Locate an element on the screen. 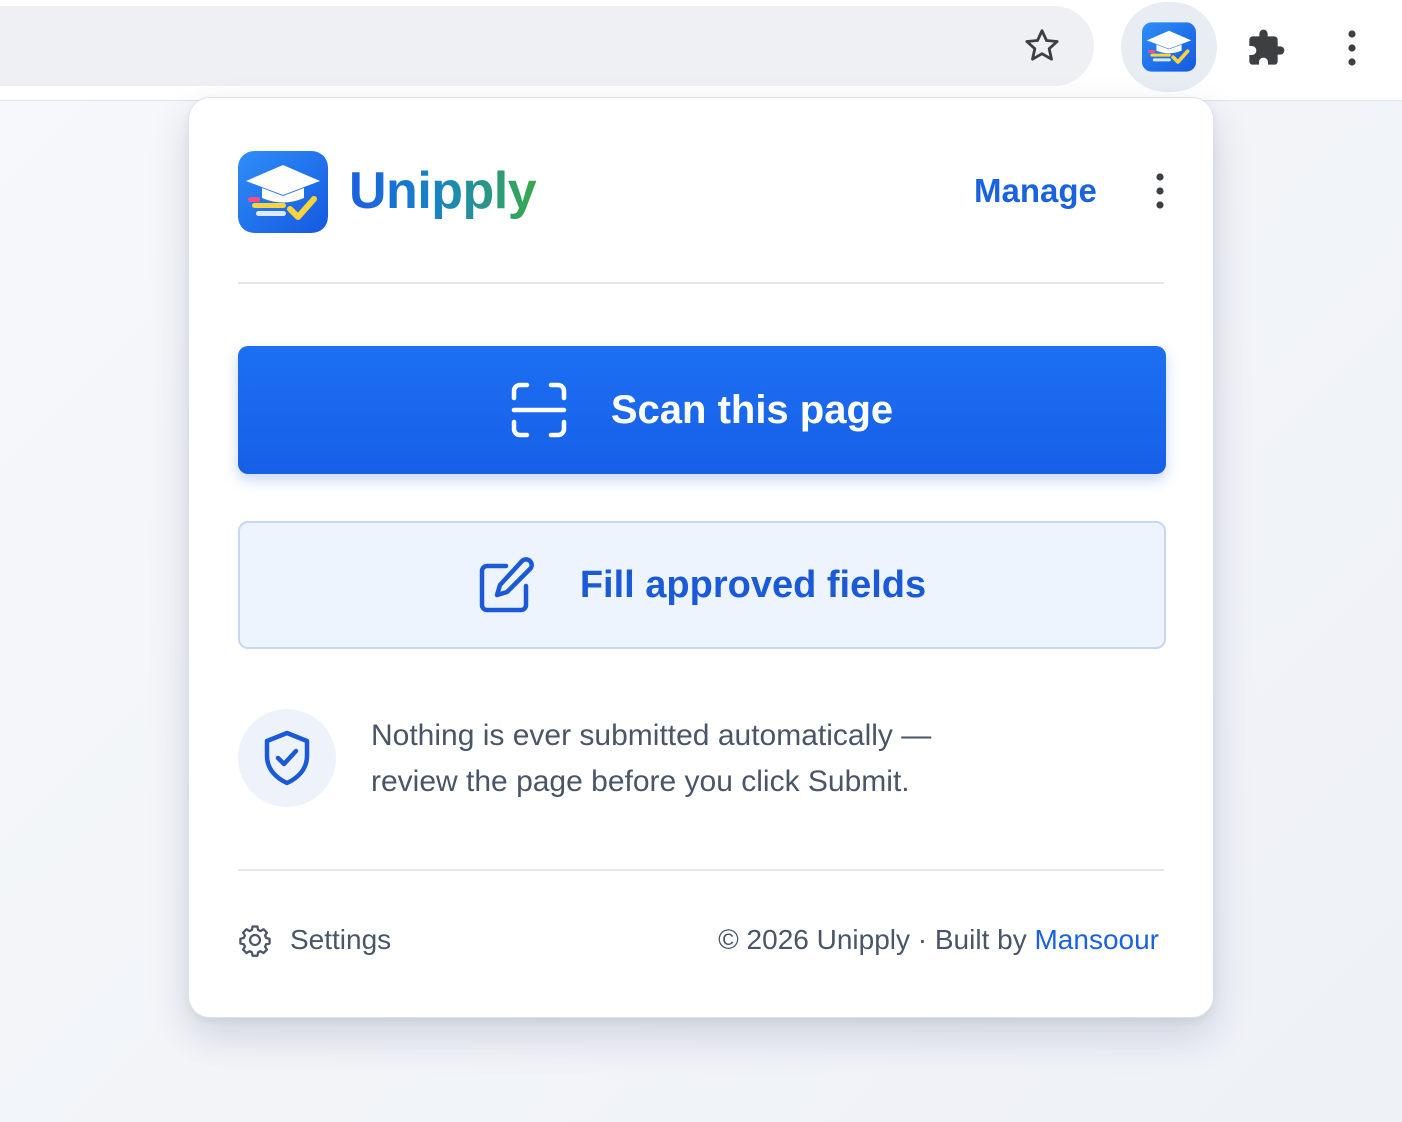 This screenshot has height=1122, width=1402. author-link: Mansoour is located at coordinates (1096, 939).